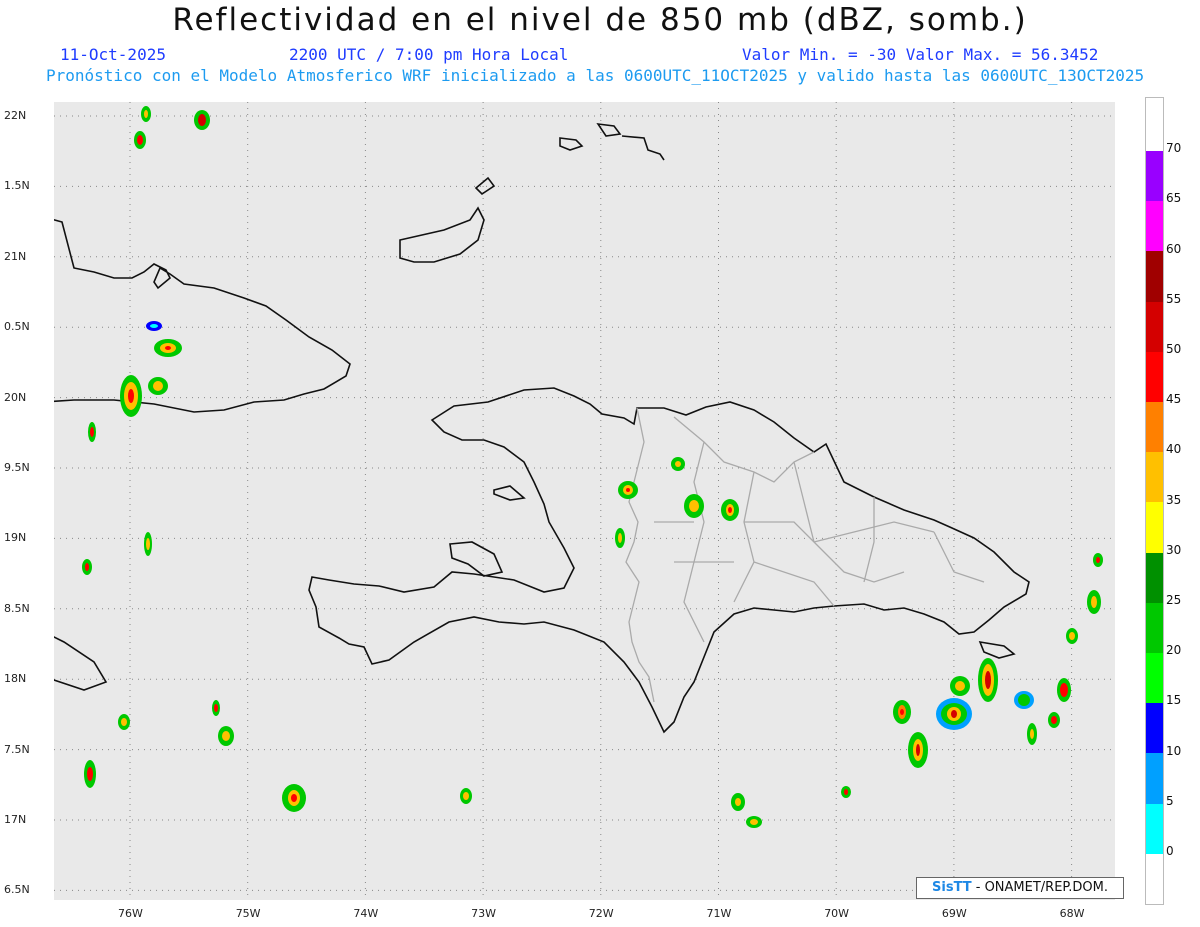 The width and height of the screenshot is (1200, 927). What do you see at coordinates (483, 913) in the screenshot?
I see `lon-tick-label: 73W` at bounding box center [483, 913].